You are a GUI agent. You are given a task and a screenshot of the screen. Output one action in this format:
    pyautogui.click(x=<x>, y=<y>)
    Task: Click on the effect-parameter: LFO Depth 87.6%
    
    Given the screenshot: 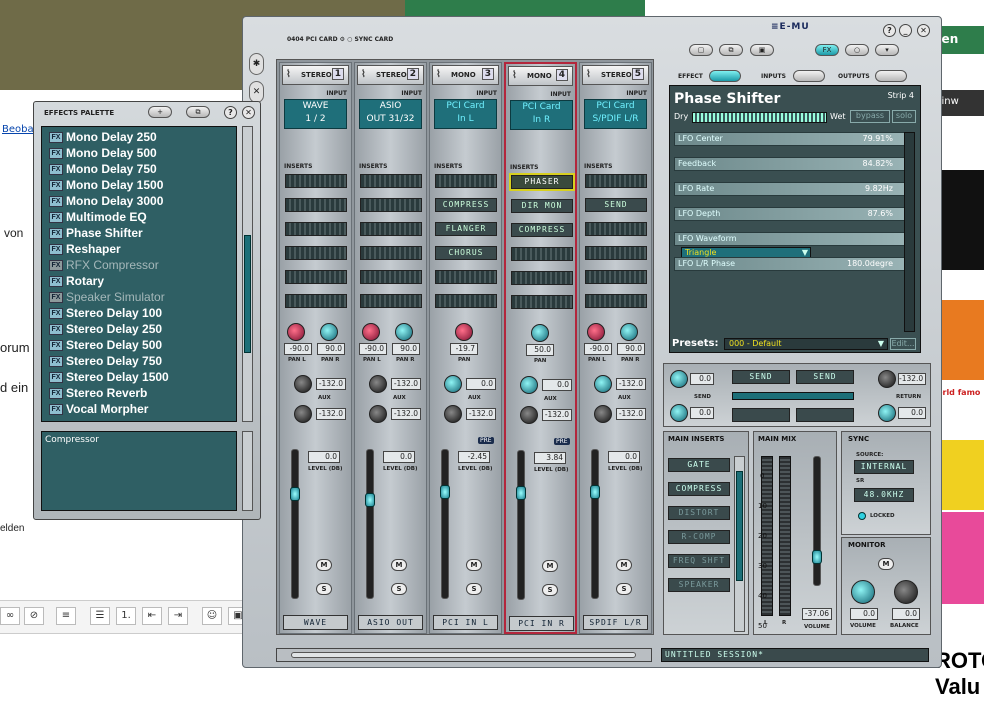 What is the action you would take?
    pyautogui.click(x=794, y=214)
    